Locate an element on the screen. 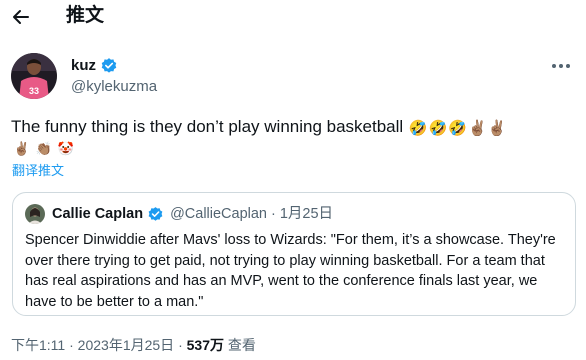 The width and height of the screenshot is (586, 360). clown-face-emoji-icon: 🤡 is located at coordinates (66, 148).